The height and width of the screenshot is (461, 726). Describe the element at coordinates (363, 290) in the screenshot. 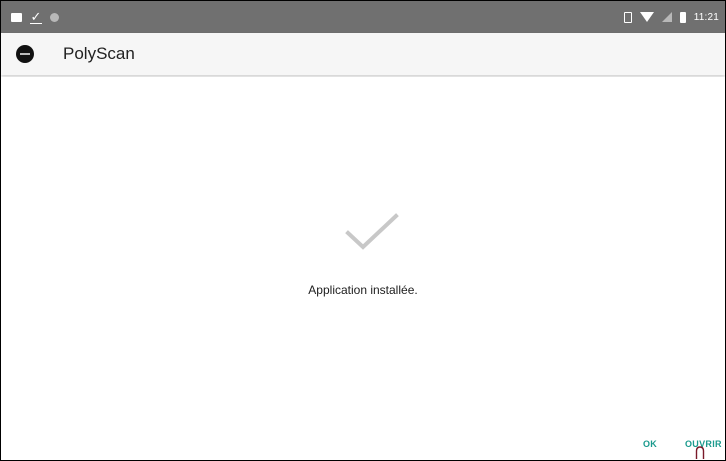

I see `install-message: Application installée.` at that location.